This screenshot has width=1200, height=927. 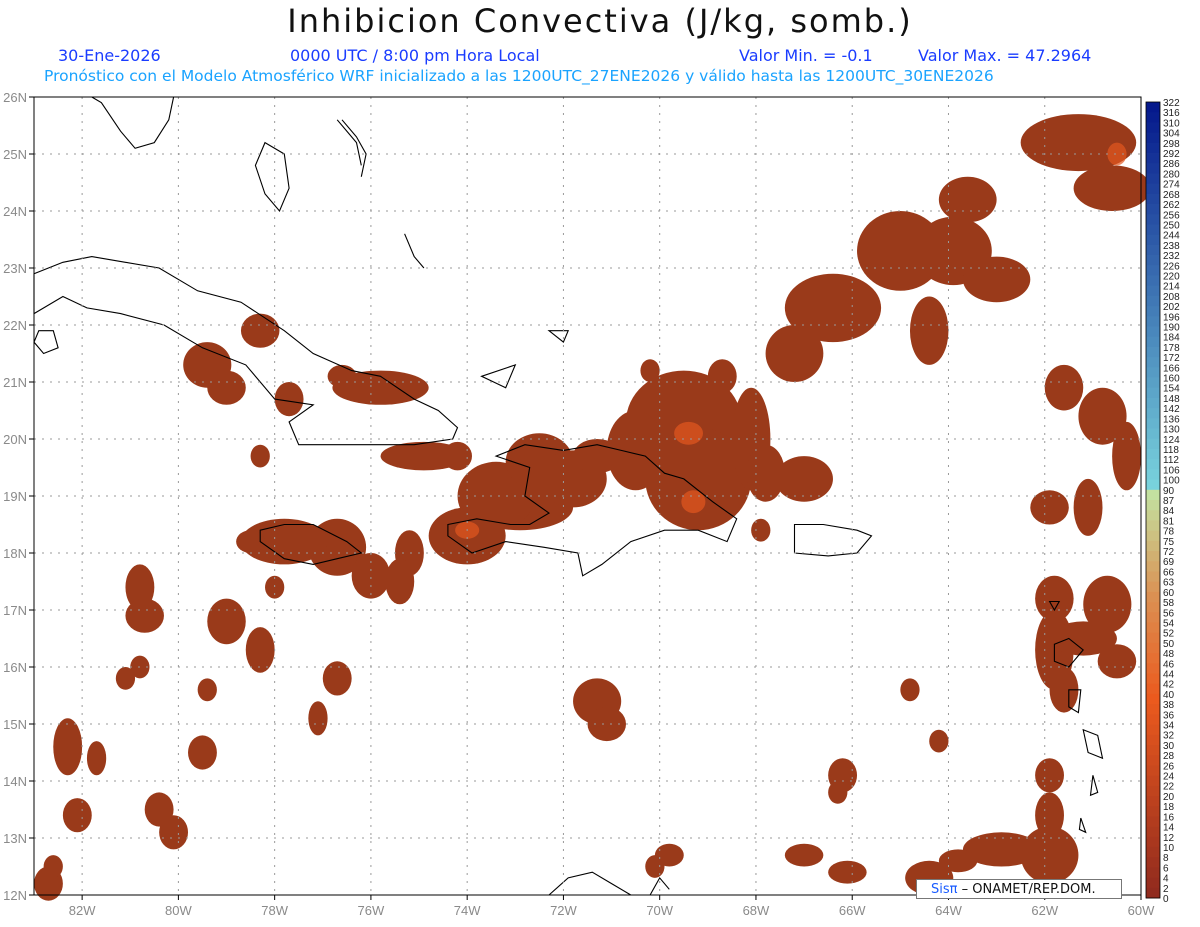 I want to click on lat-tick-label: 22N, so click(x=15, y=325).